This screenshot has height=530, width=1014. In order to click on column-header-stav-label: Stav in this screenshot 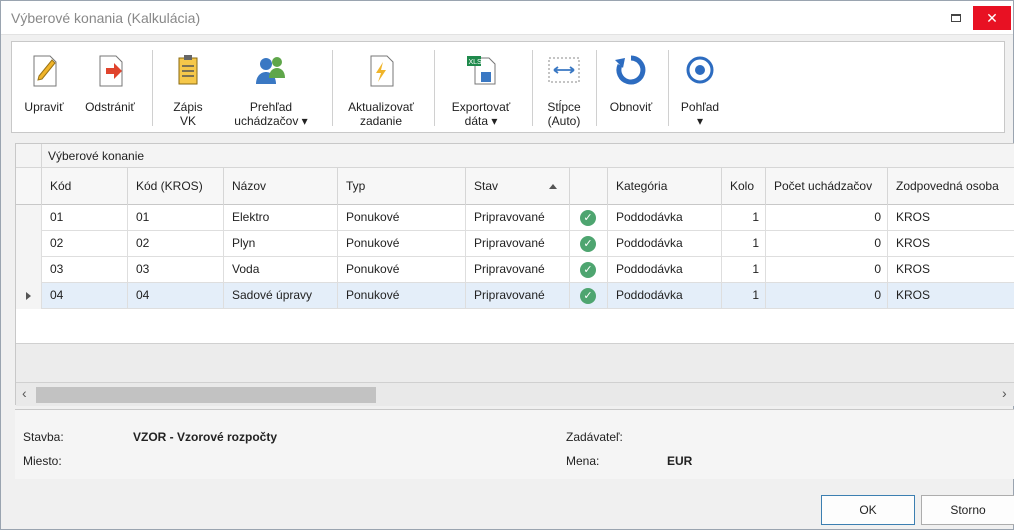, I will do `click(486, 186)`.